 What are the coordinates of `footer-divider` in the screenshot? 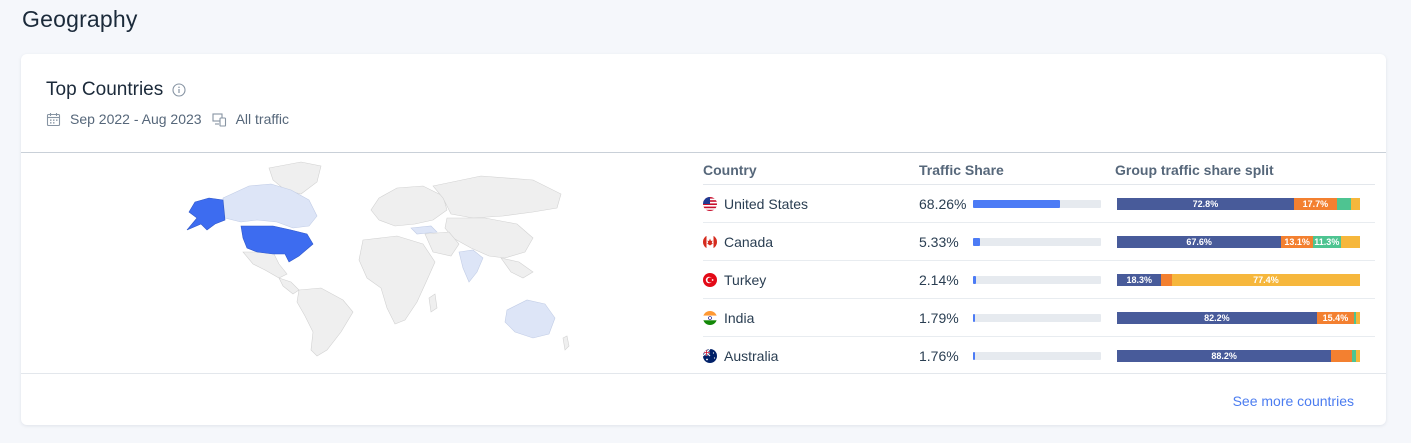 It's located at (703, 373).